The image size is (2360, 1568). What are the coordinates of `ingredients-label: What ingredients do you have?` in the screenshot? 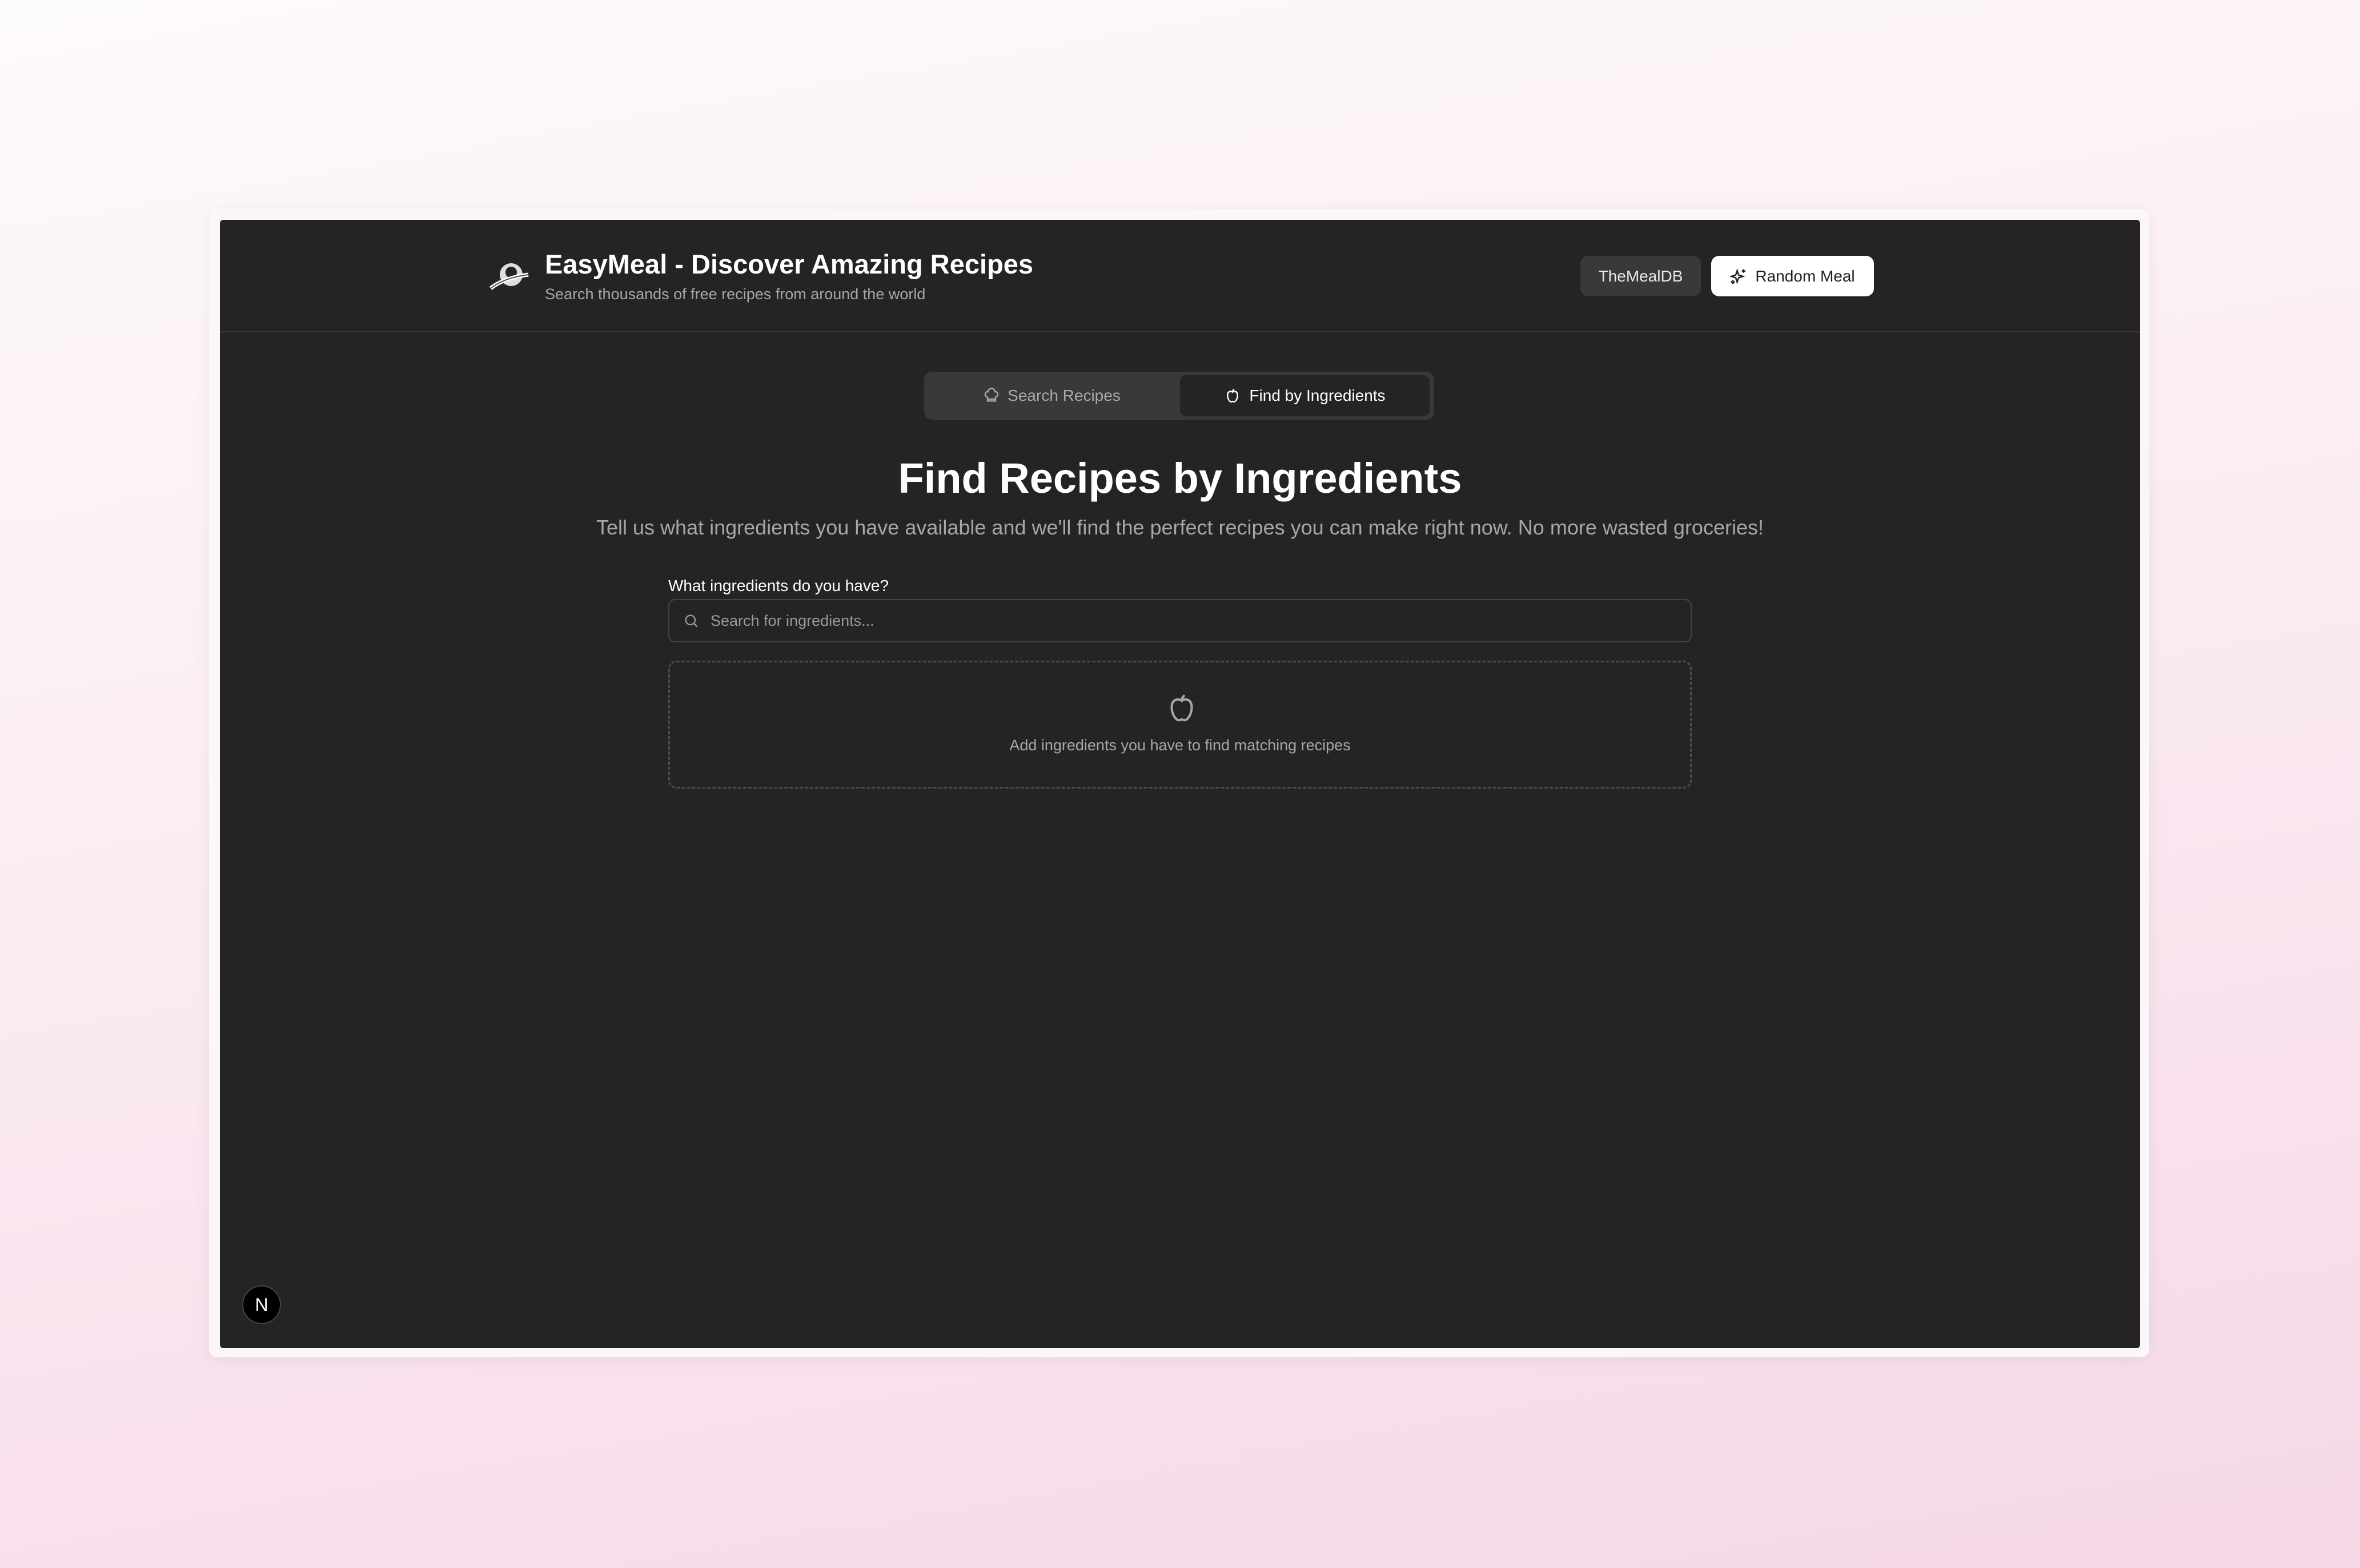 It's located at (778, 585).